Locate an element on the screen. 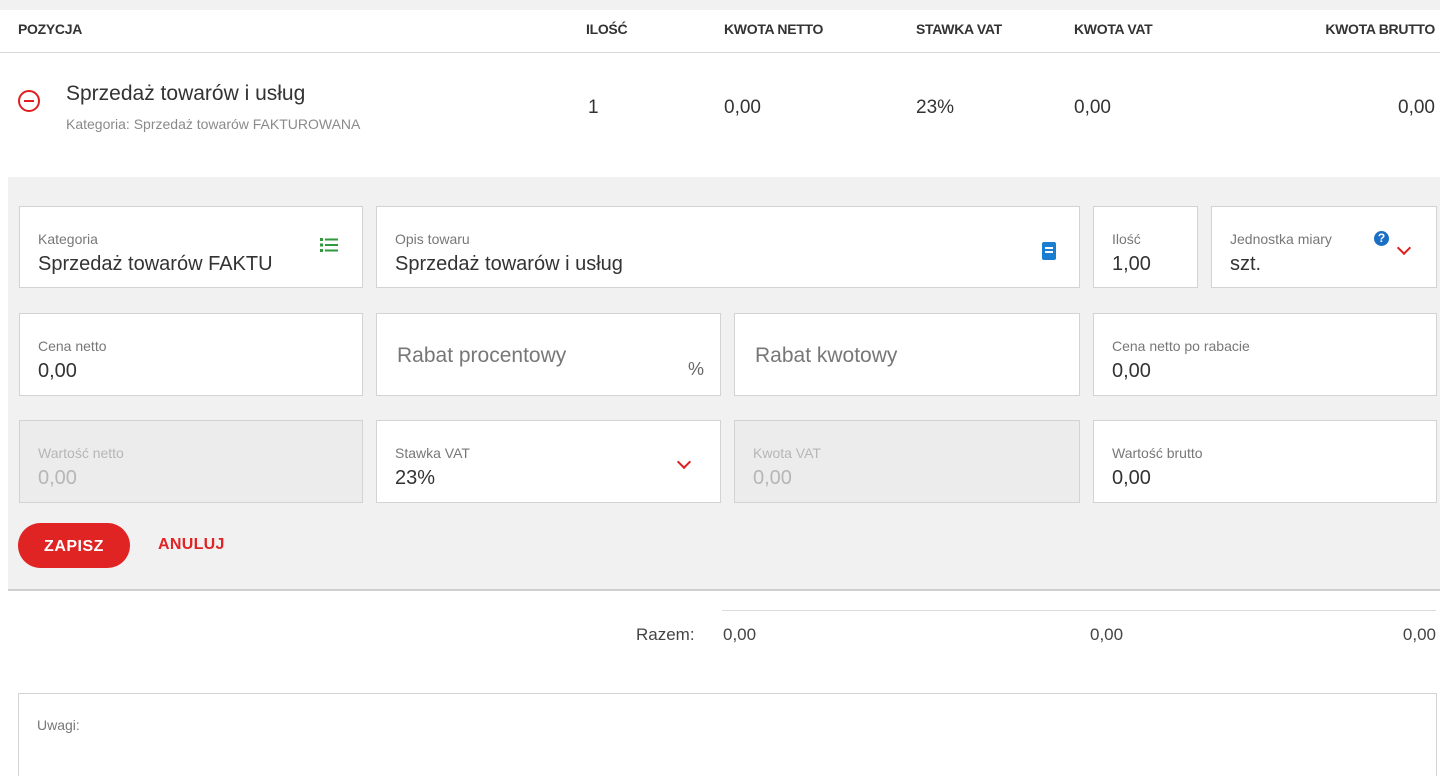 This screenshot has width=1440, height=776. minus-circle-icon is located at coordinates (29, 101).